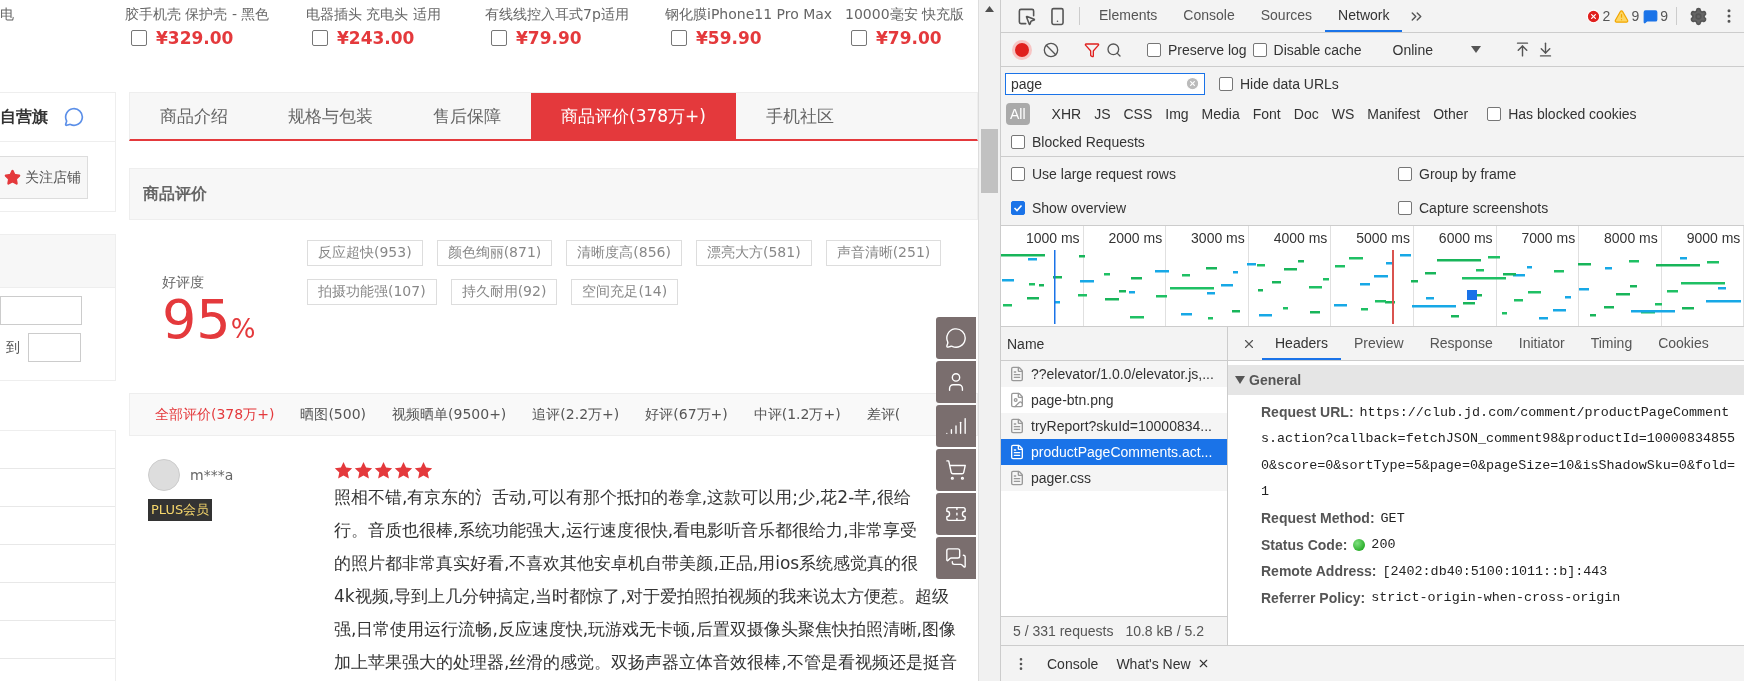  I want to click on type-filter: XHR, so click(1066, 114).